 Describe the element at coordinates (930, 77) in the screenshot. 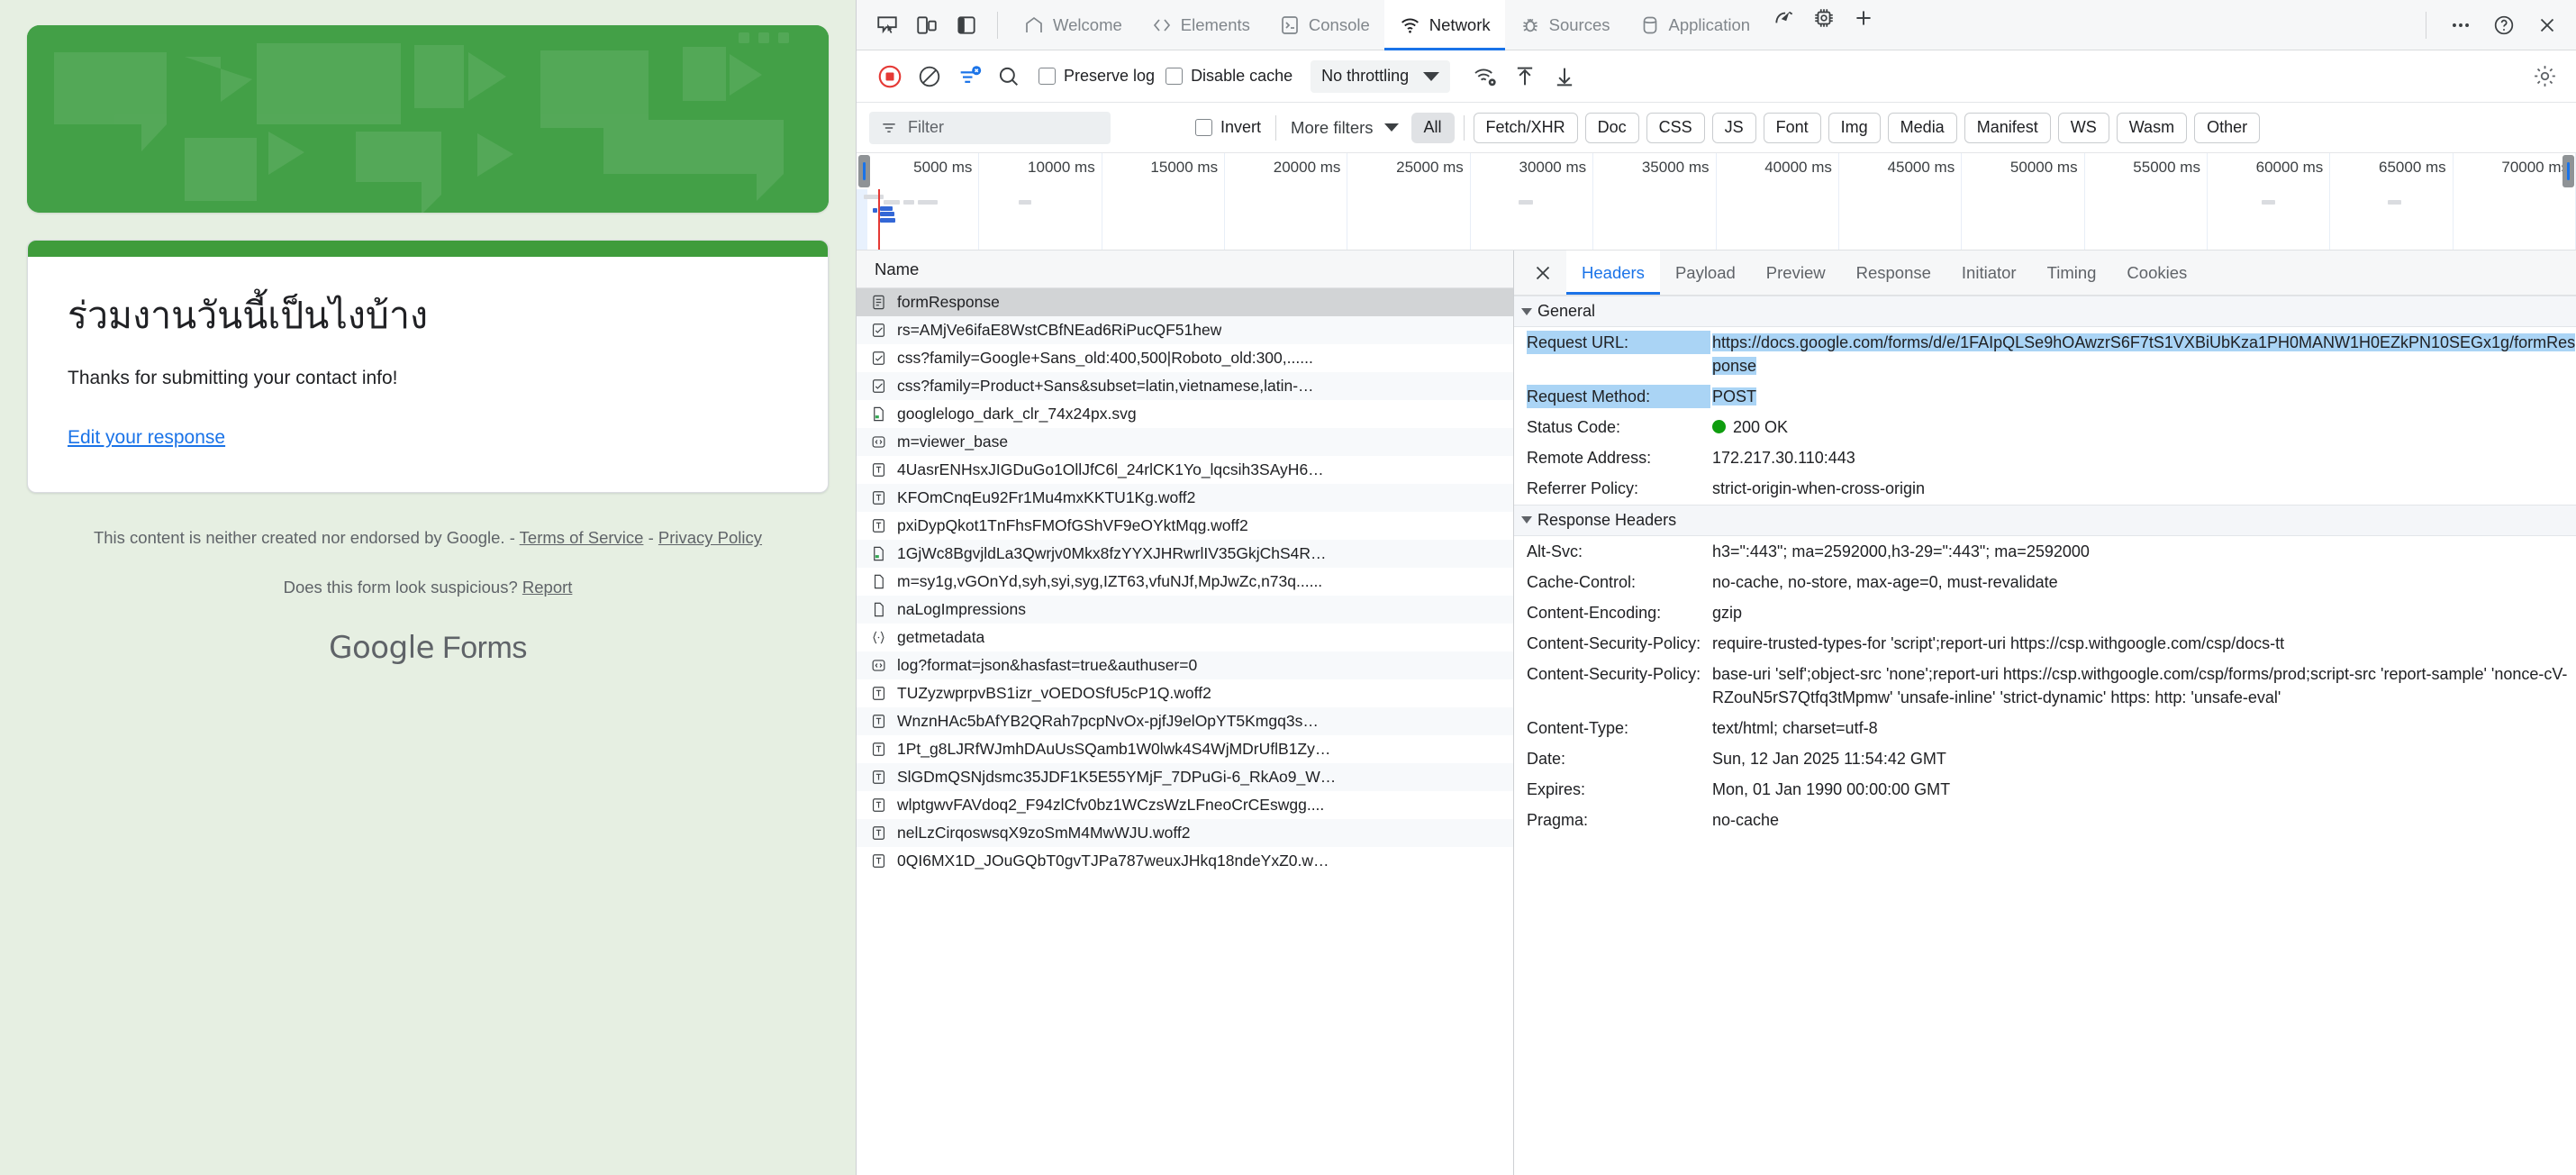

I see `clear-icon` at that location.